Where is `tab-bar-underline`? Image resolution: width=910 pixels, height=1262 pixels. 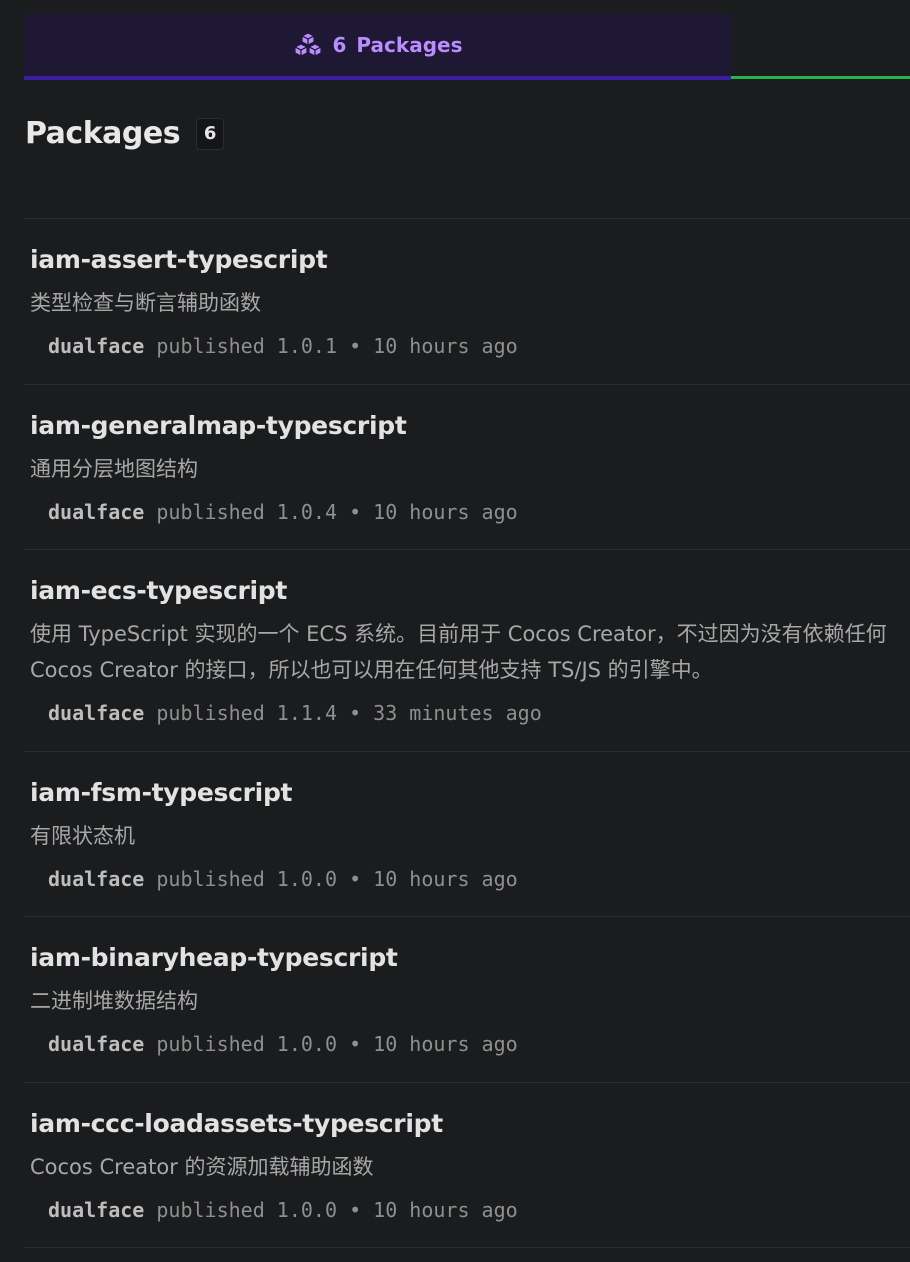
tab-bar-underline is located at coordinates (820, 77).